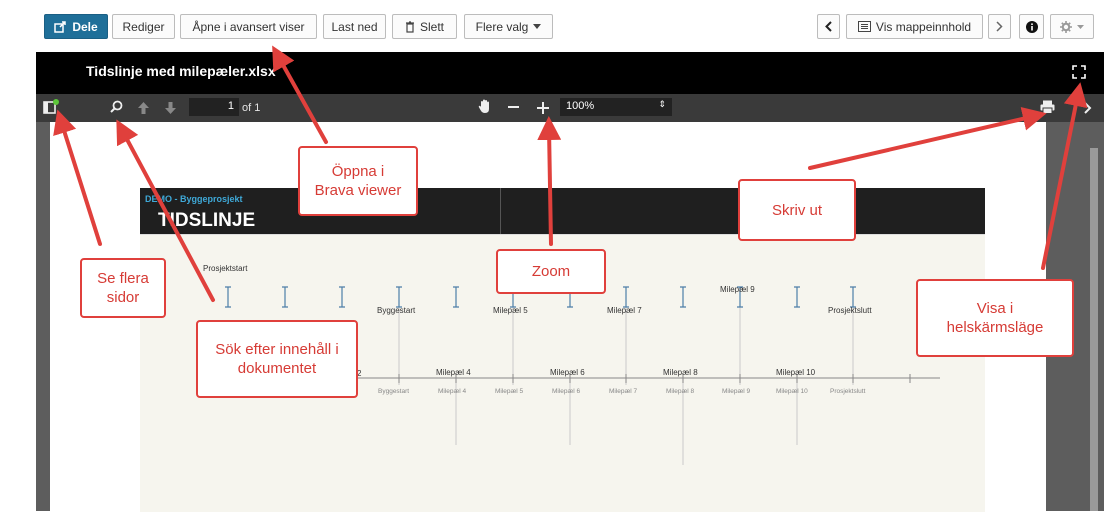 This screenshot has width=1109, height=512. I want to click on folder-content-button: Vis mappeinnhold, so click(914, 26).